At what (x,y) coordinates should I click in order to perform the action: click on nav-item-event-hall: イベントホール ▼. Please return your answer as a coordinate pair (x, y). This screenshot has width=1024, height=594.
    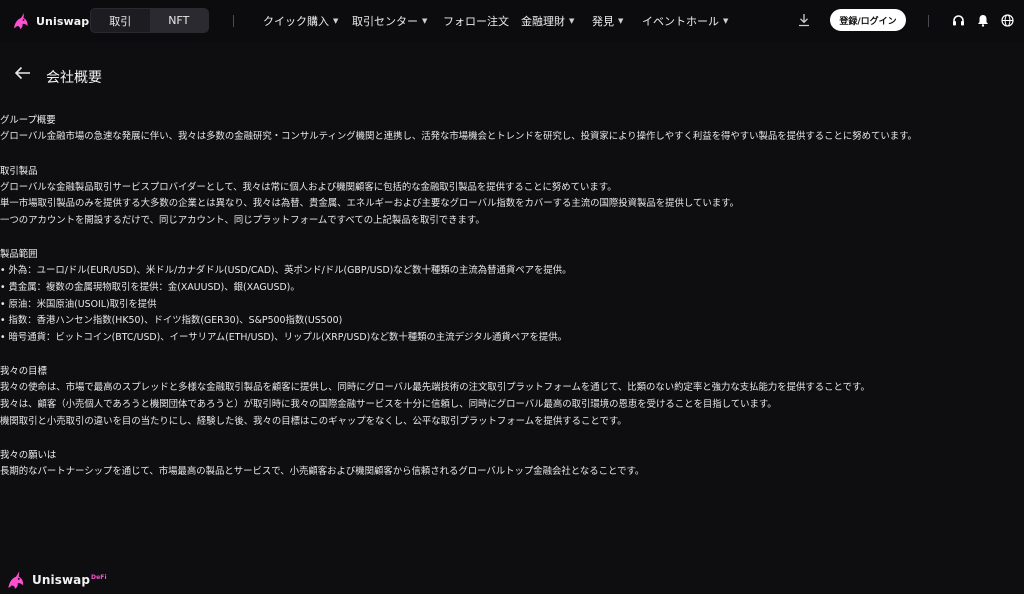
    Looking at the image, I should click on (685, 21).